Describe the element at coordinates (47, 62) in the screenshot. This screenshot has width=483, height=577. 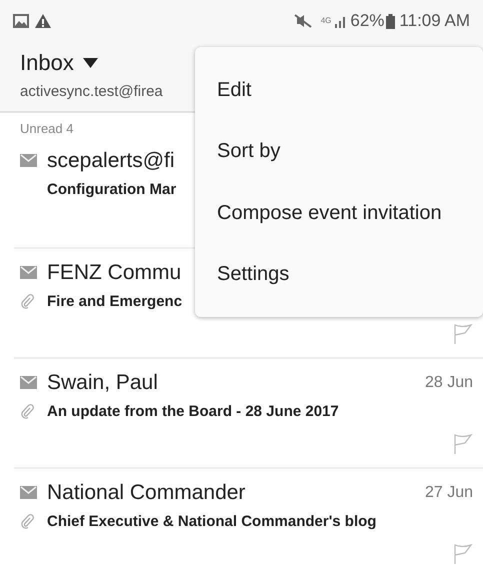
I see `folder-title: Inbox` at that location.